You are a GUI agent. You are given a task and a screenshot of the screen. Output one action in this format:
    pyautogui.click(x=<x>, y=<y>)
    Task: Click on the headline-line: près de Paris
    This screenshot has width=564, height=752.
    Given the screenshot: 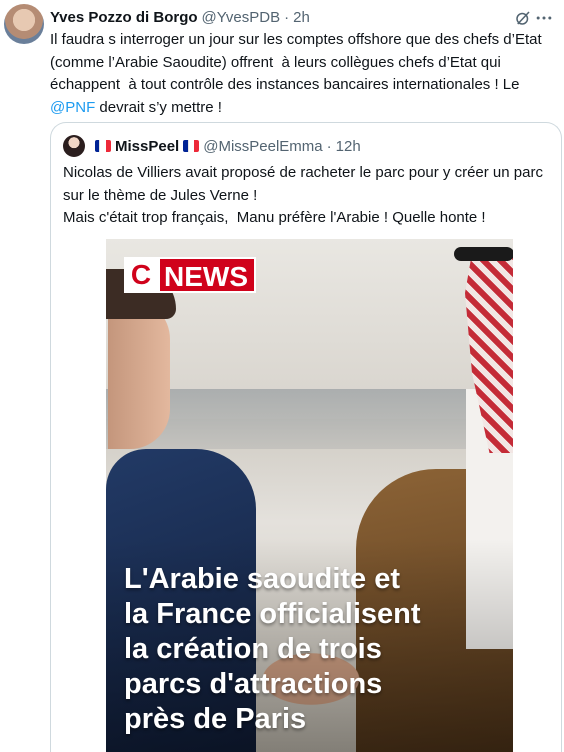 What is the action you would take?
    pyautogui.click(x=215, y=719)
    